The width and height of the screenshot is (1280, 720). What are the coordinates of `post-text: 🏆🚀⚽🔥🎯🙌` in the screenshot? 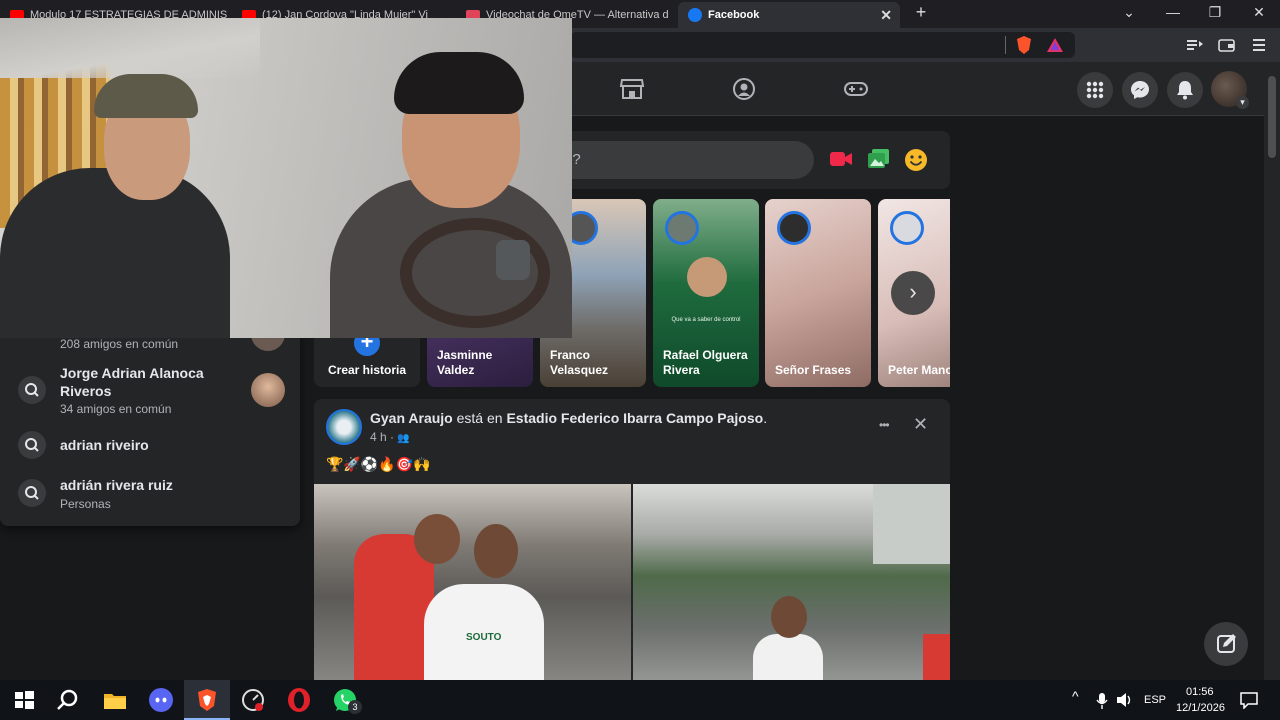 It's located at (378, 464).